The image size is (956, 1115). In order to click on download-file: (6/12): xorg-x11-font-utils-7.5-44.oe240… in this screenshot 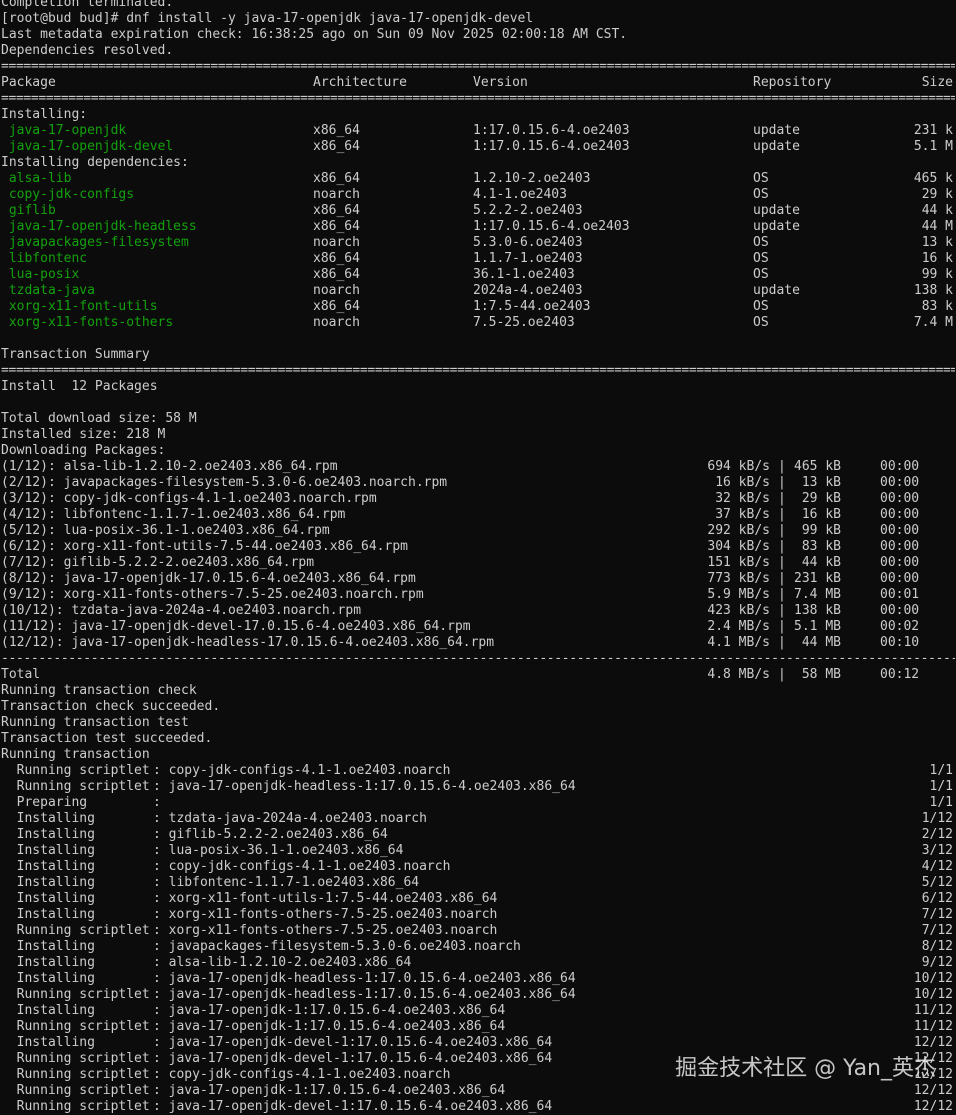, I will do `click(204, 546)`.